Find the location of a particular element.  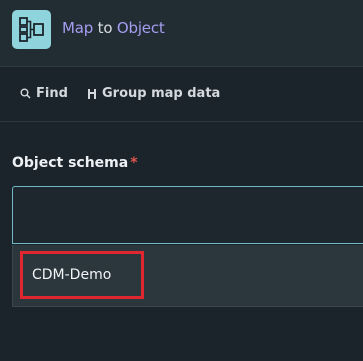

title-map: Map is located at coordinates (78, 28).